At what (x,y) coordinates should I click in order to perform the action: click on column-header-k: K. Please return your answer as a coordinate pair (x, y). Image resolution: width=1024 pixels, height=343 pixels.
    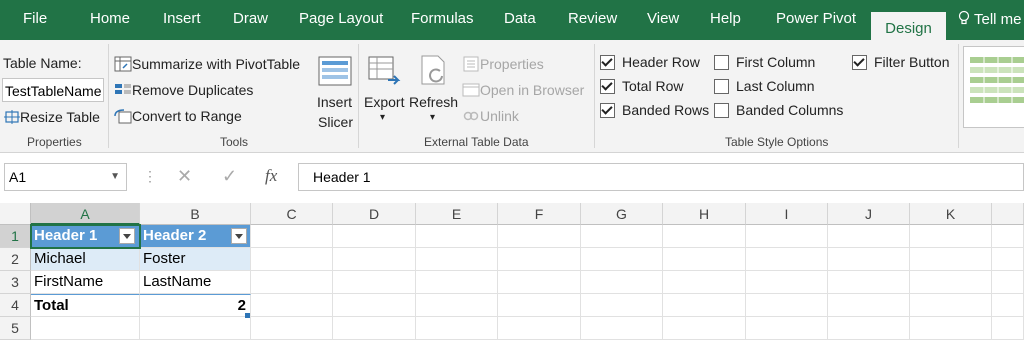
    Looking at the image, I should click on (951, 214).